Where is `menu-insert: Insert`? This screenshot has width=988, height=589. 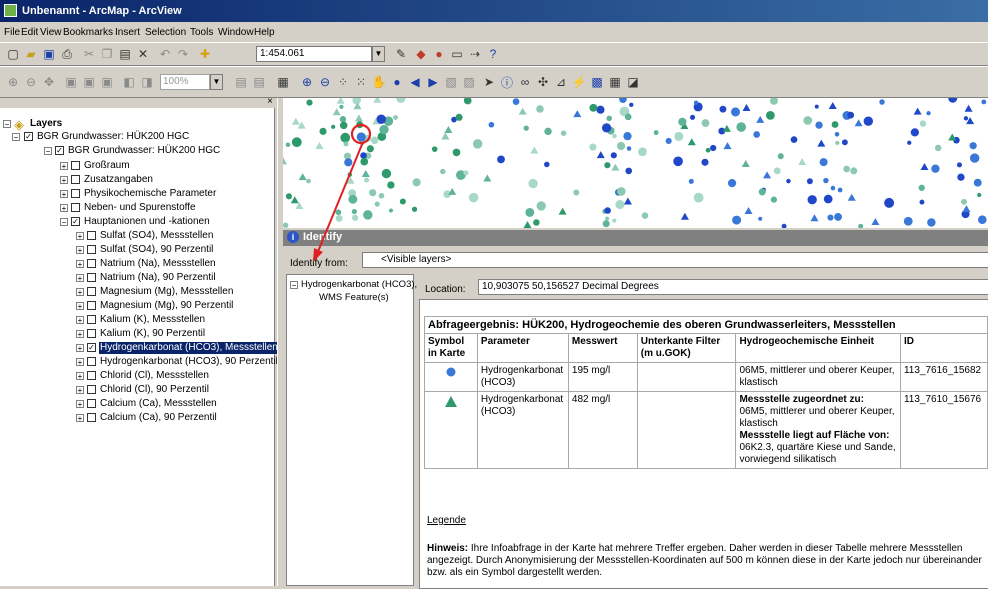
menu-insert: Insert is located at coordinates (127, 32).